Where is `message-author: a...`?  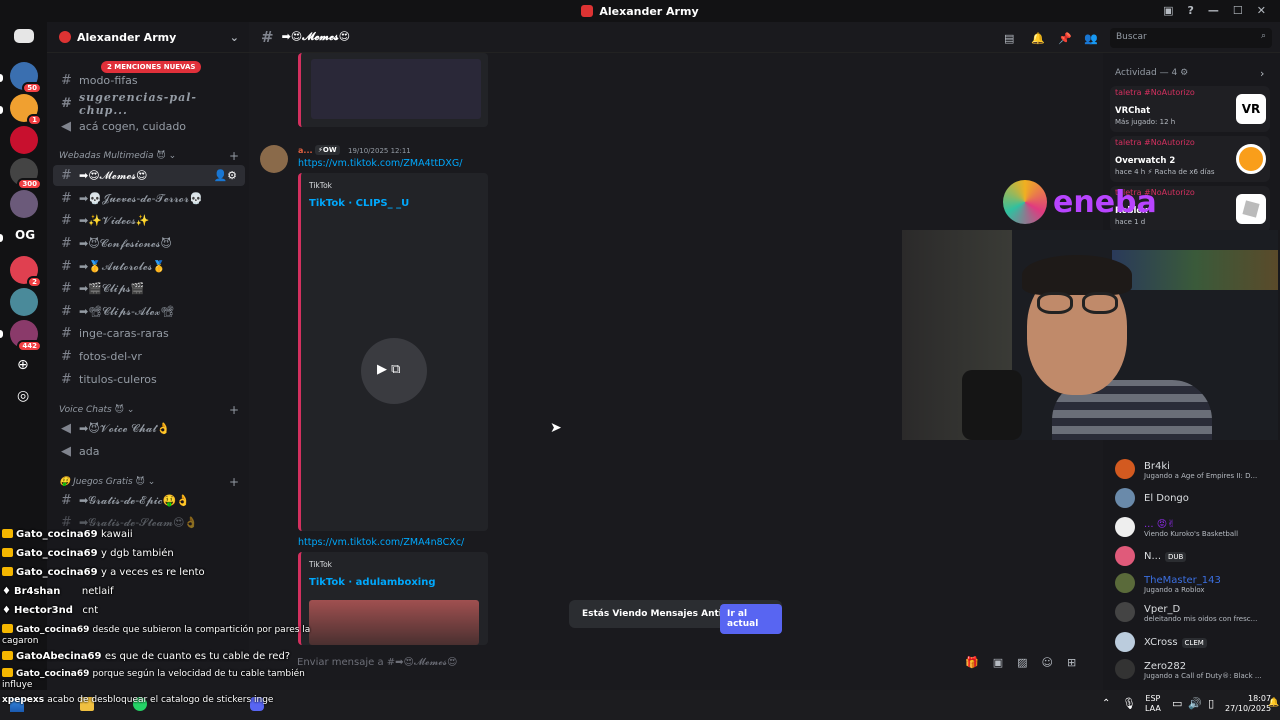
message-author: a... is located at coordinates (305, 150).